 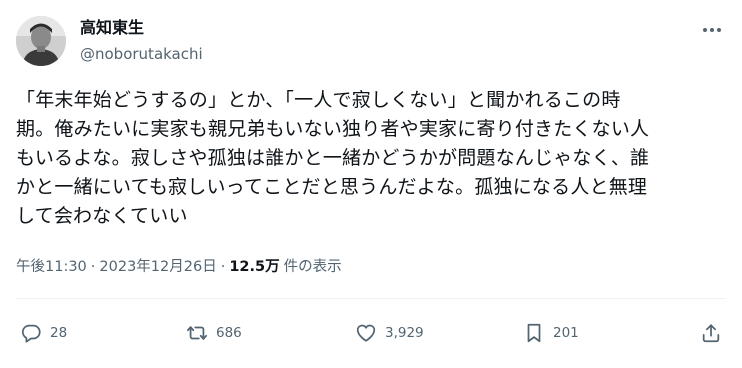 I want to click on retweet-button: 686, so click(x=214, y=333).